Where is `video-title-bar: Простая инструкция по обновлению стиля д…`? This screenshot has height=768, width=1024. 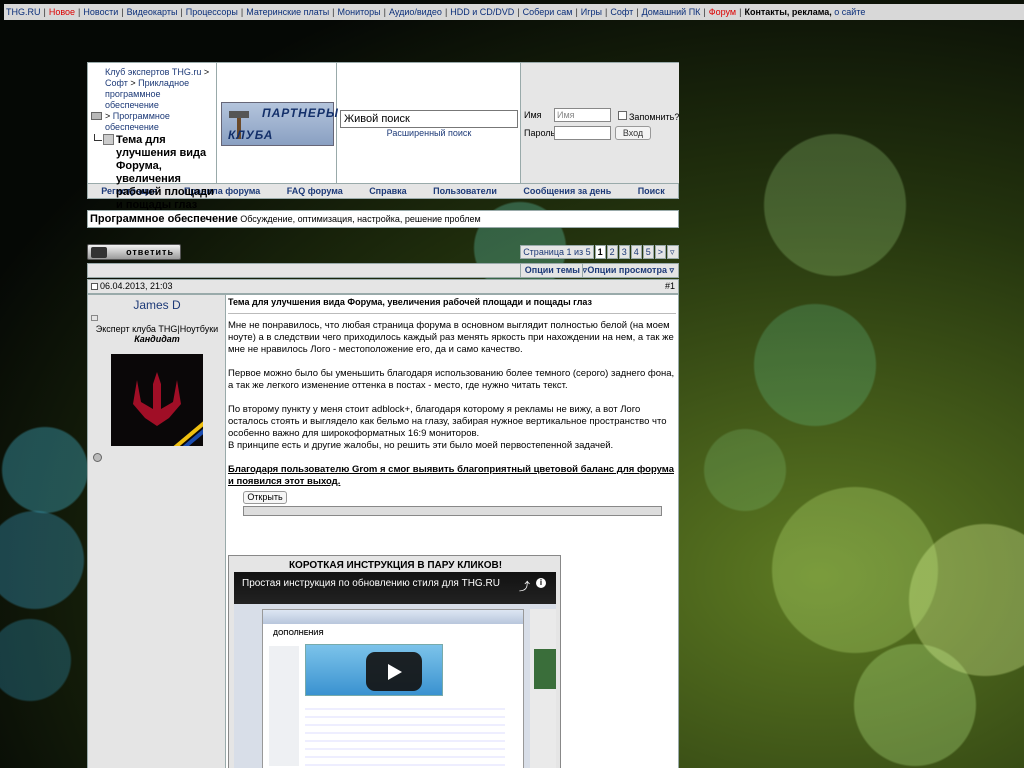
video-title-bar: Простая инструкция по обновлению стиля д… is located at coordinates (395, 588).